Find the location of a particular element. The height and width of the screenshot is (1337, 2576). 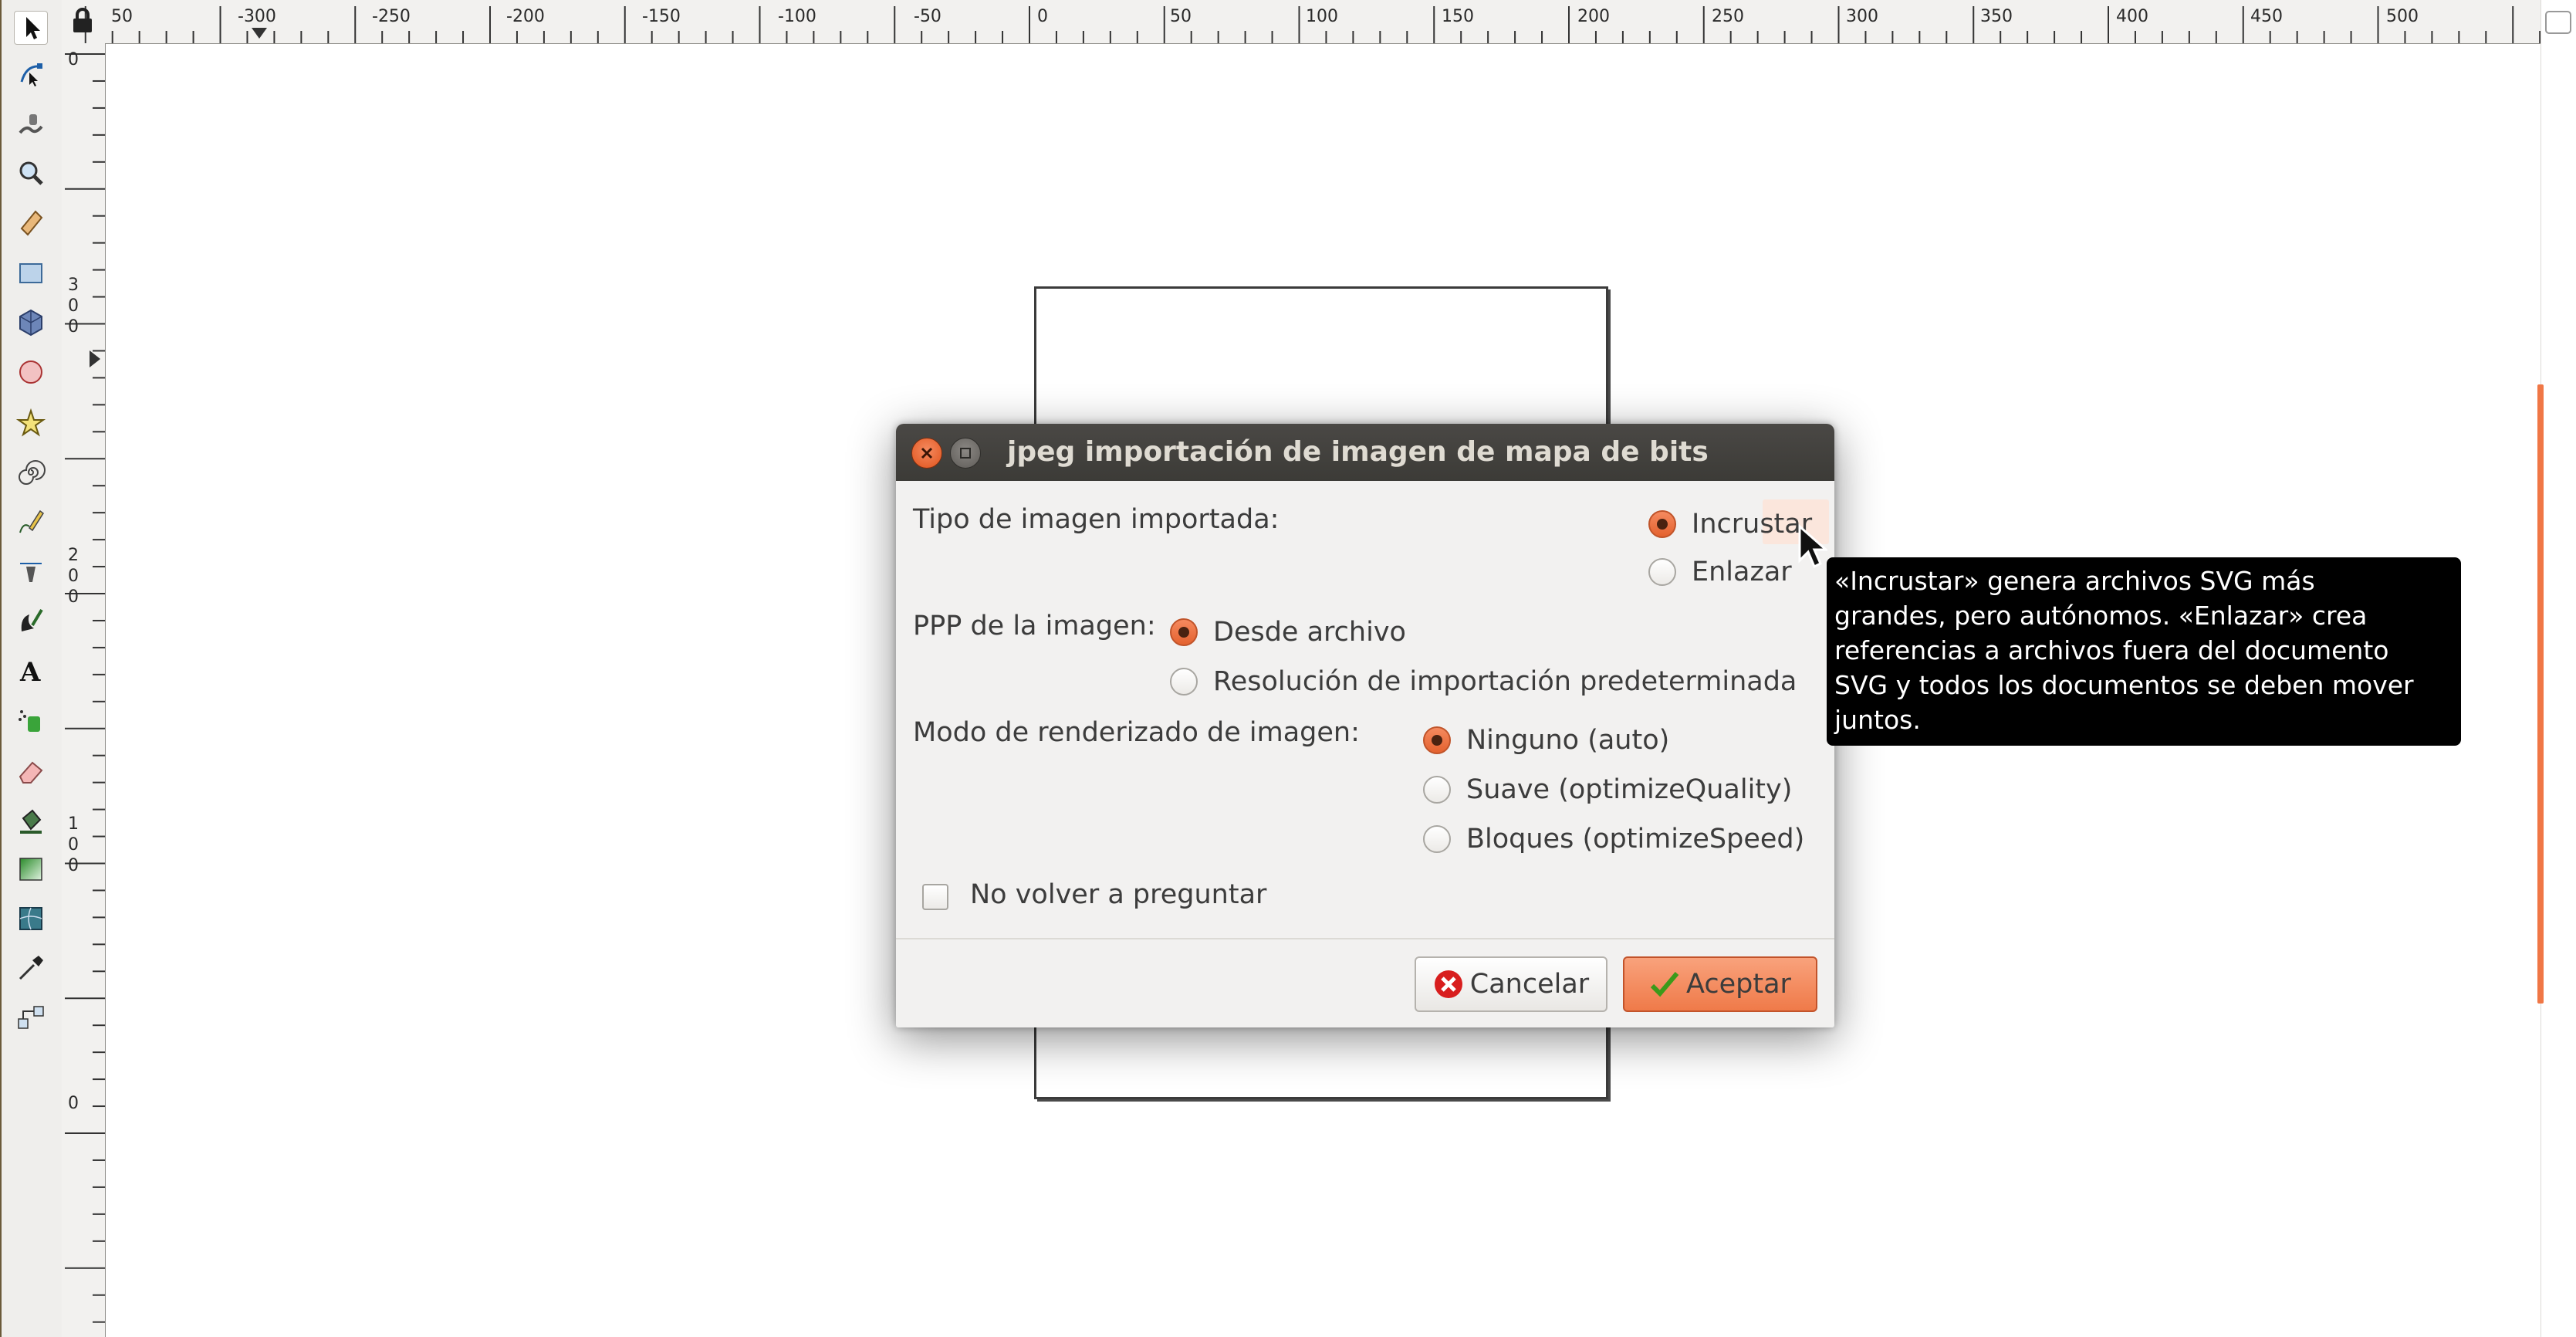

radio-resolucion-predeterminada: Resolución de importación predeterminada is located at coordinates (1483, 681).